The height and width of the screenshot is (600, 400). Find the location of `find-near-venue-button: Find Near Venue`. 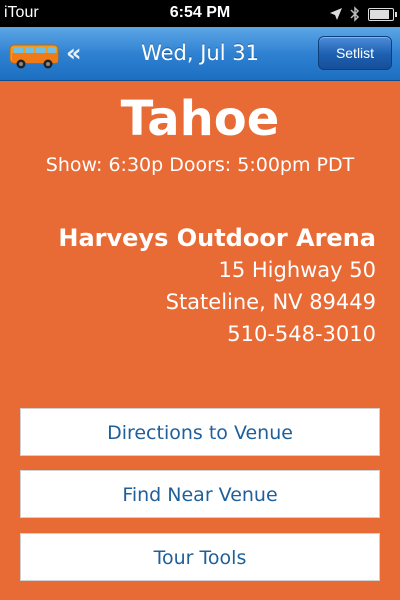

find-near-venue-button: Find Near Venue is located at coordinates (200, 494).